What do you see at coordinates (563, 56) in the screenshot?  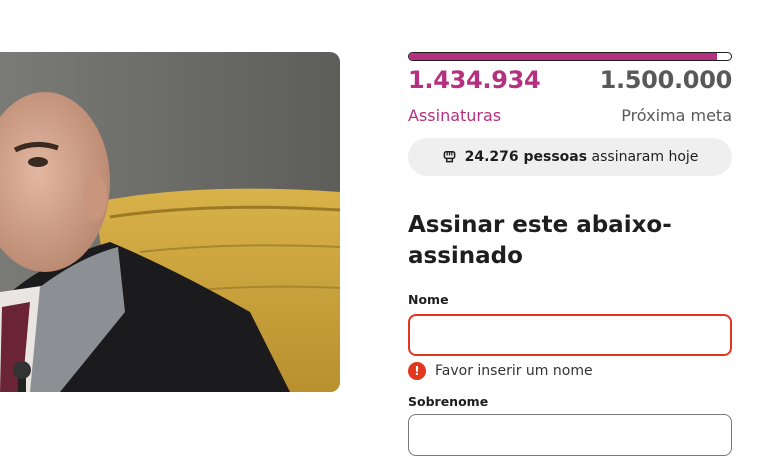 I see `progress-fill` at bounding box center [563, 56].